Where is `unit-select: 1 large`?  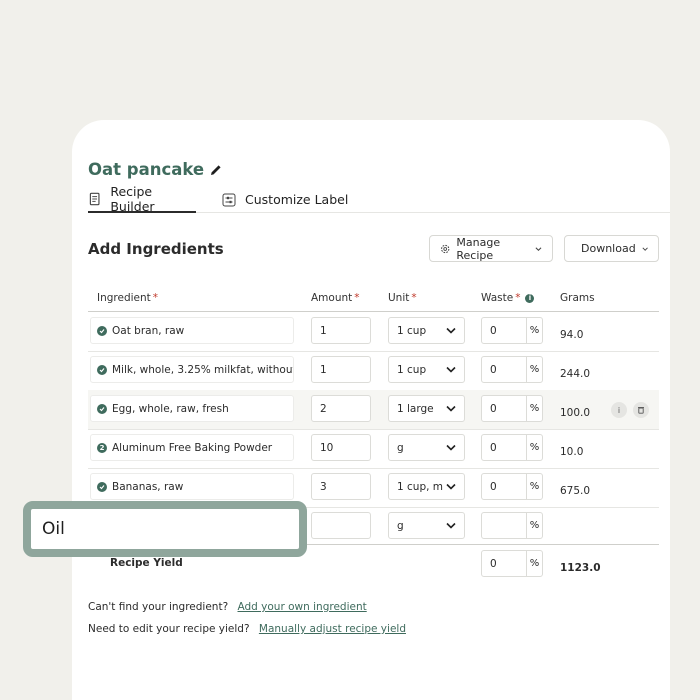 unit-select: 1 large is located at coordinates (426, 408).